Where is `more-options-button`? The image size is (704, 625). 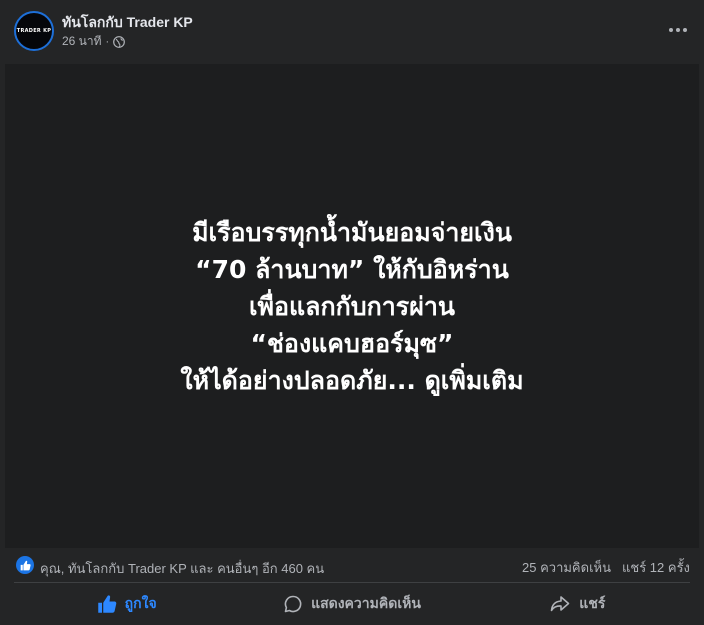 more-options-button is located at coordinates (678, 30).